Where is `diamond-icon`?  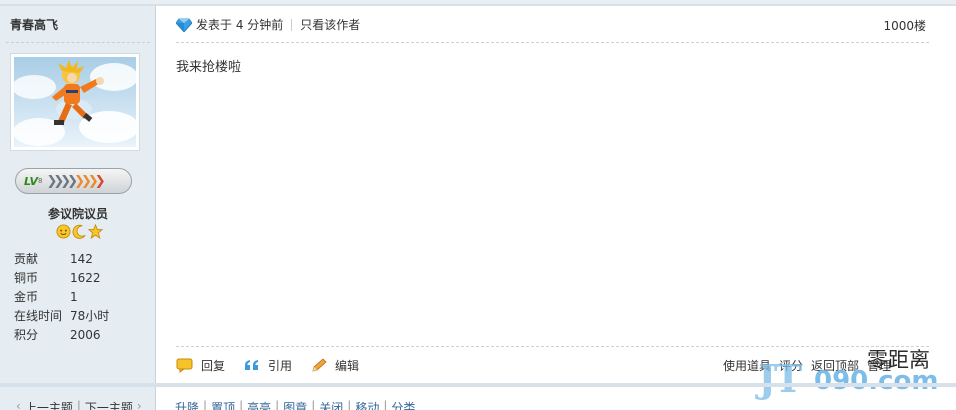
diamond-icon is located at coordinates (184, 25).